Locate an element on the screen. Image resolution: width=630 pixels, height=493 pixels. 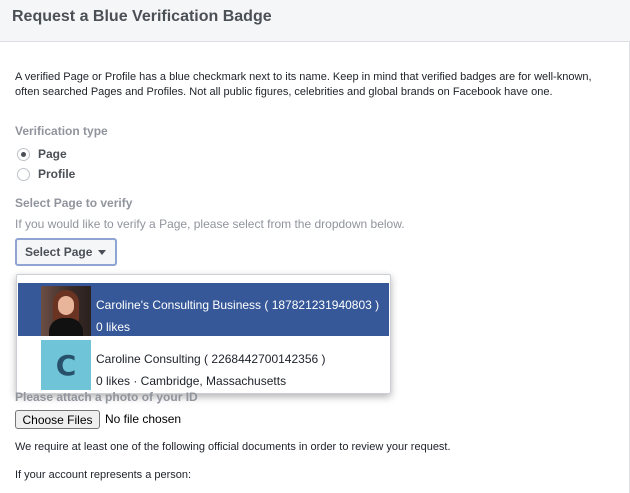
radio-page-label: Page is located at coordinates (52, 154).